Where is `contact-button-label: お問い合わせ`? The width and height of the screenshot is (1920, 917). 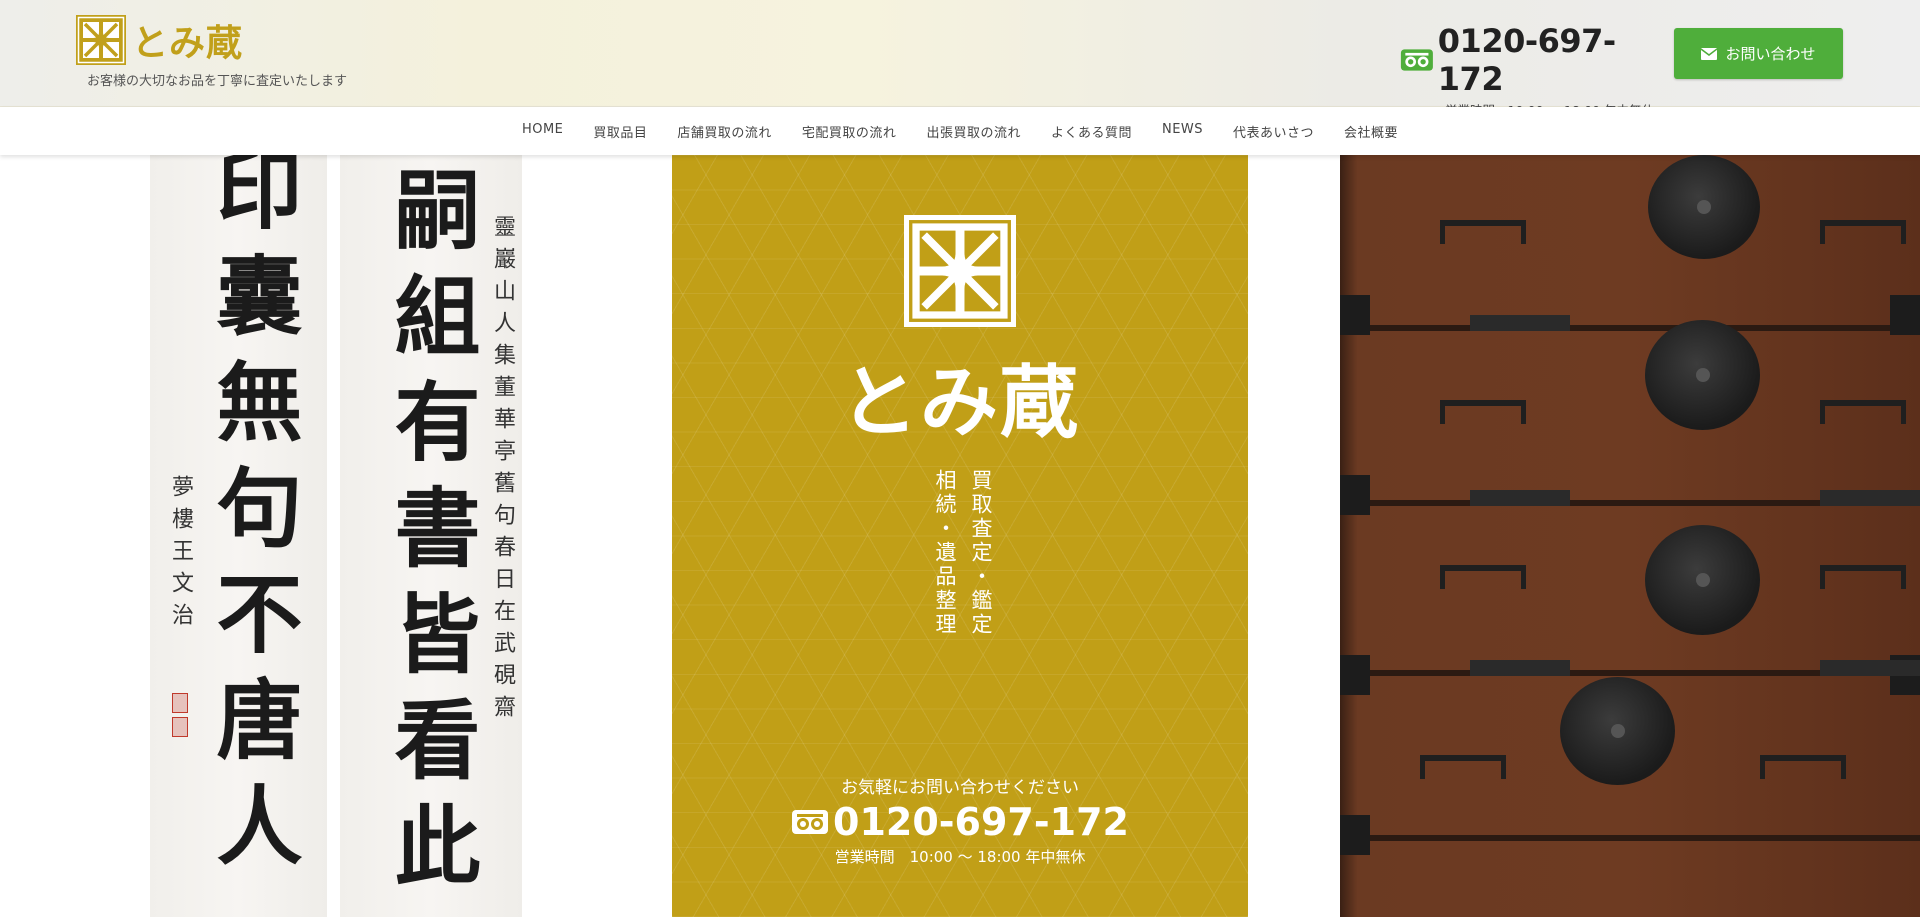 contact-button-label: お問い合わせ is located at coordinates (1770, 54).